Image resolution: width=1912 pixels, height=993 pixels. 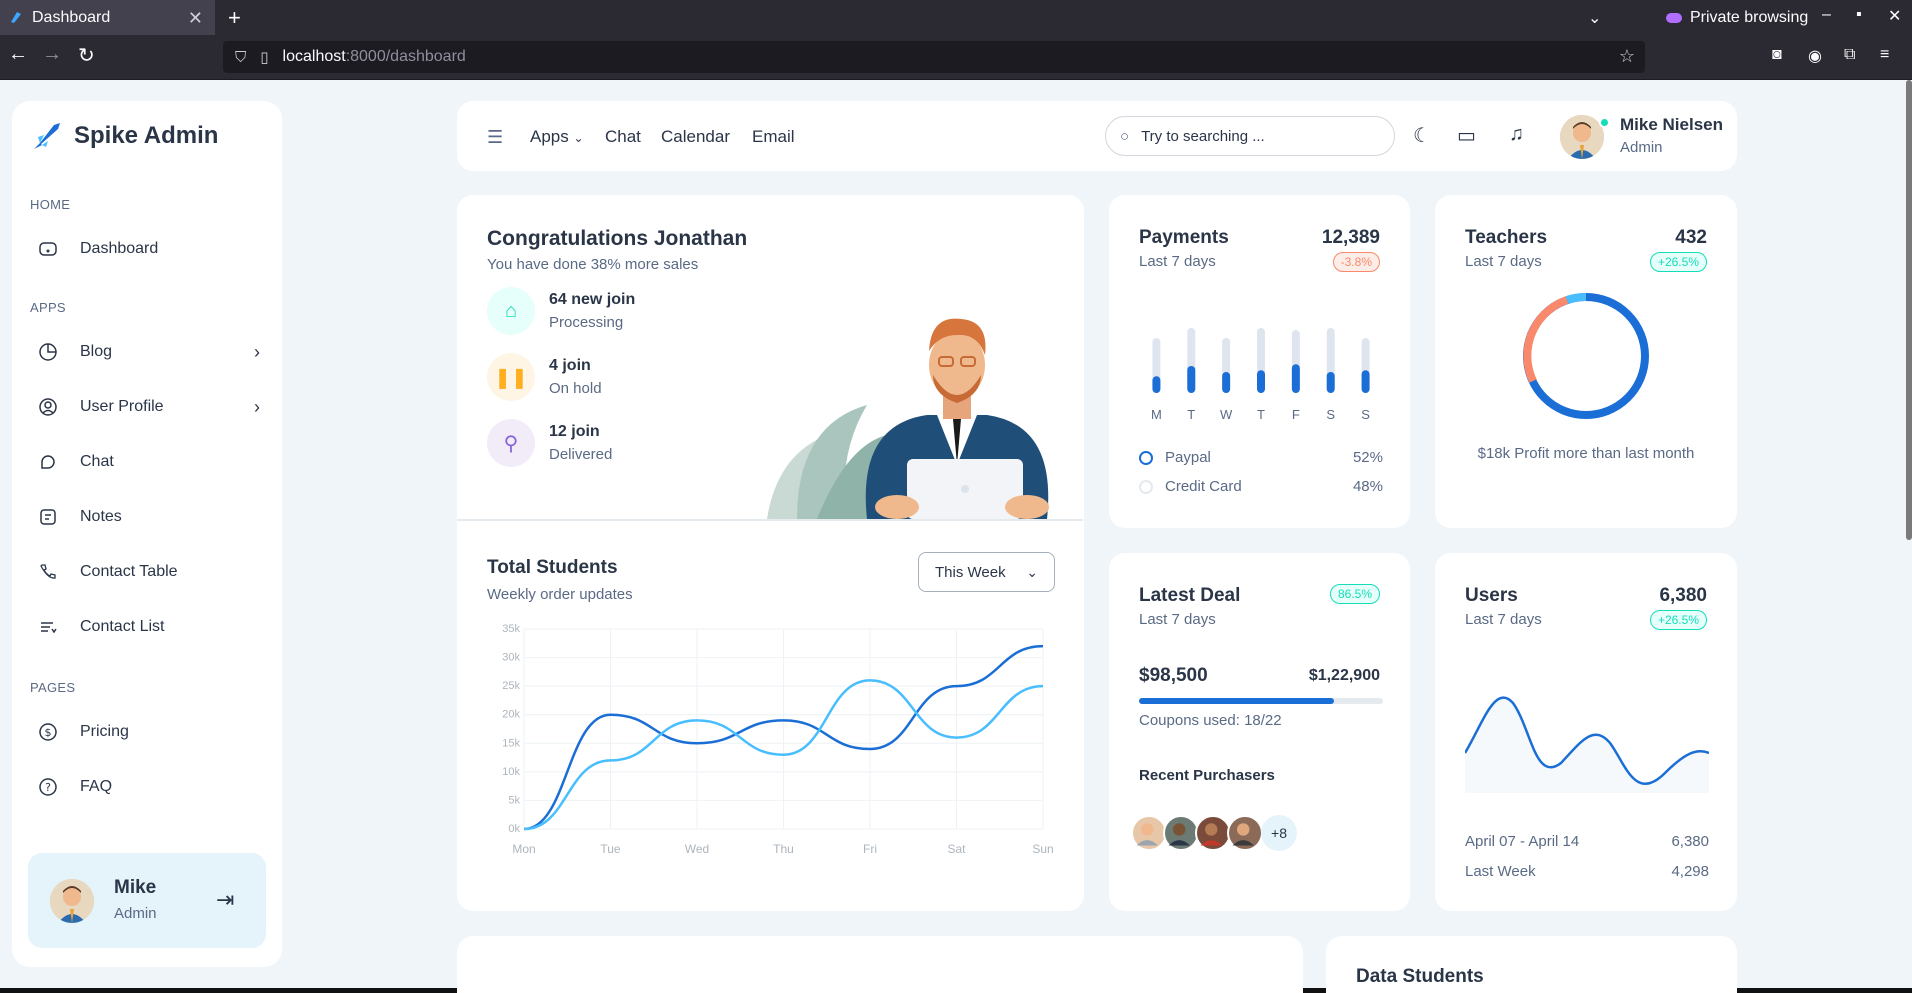 I want to click on legend-credit-card: Credit Card 48%, so click(x=1261, y=486).